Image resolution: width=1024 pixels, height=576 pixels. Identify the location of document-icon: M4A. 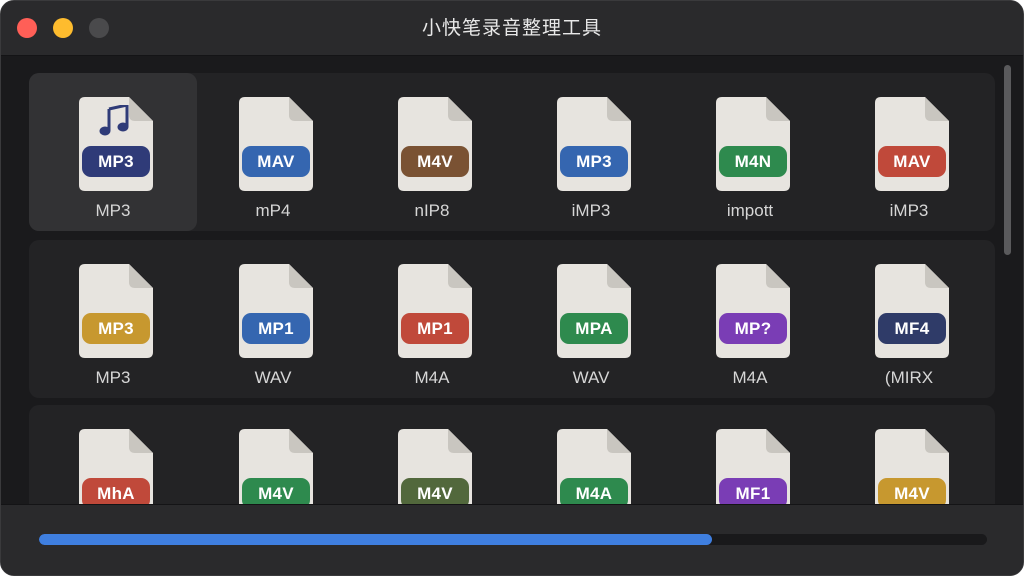
(594, 466).